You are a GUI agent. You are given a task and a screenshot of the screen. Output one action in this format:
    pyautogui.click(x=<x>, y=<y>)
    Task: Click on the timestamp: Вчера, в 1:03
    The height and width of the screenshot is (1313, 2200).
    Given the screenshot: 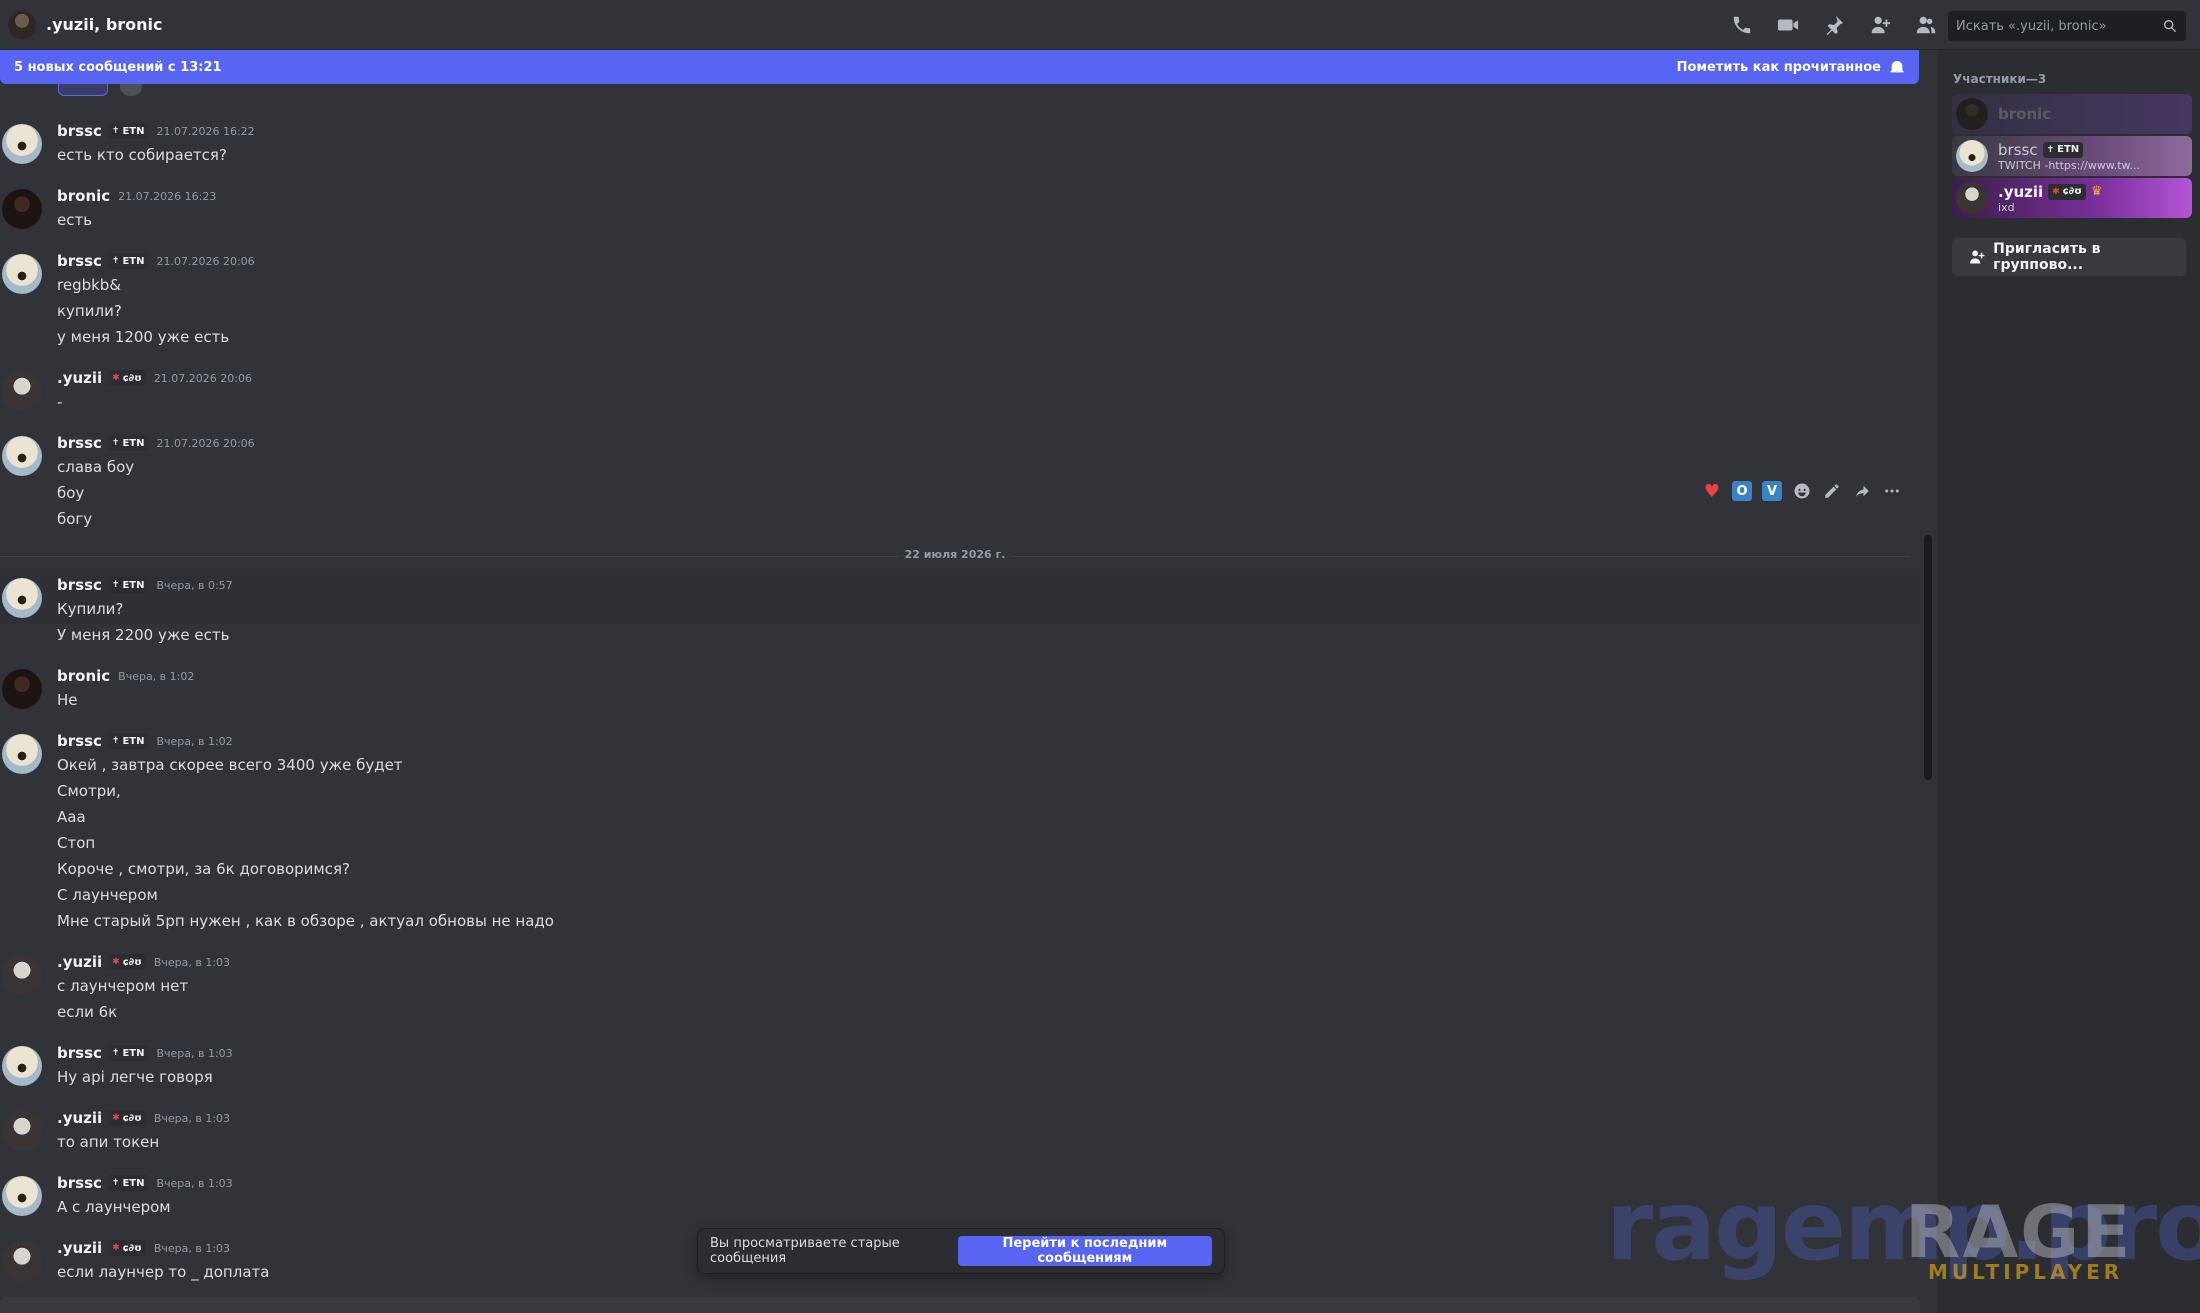 What is the action you would take?
    pyautogui.click(x=192, y=962)
    